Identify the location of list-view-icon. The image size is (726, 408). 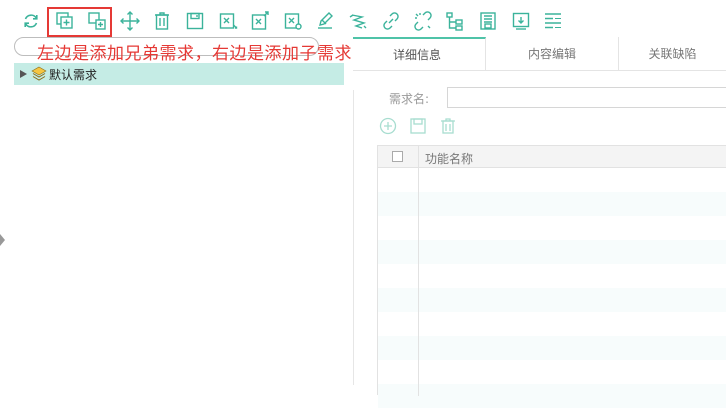
(553, 21).